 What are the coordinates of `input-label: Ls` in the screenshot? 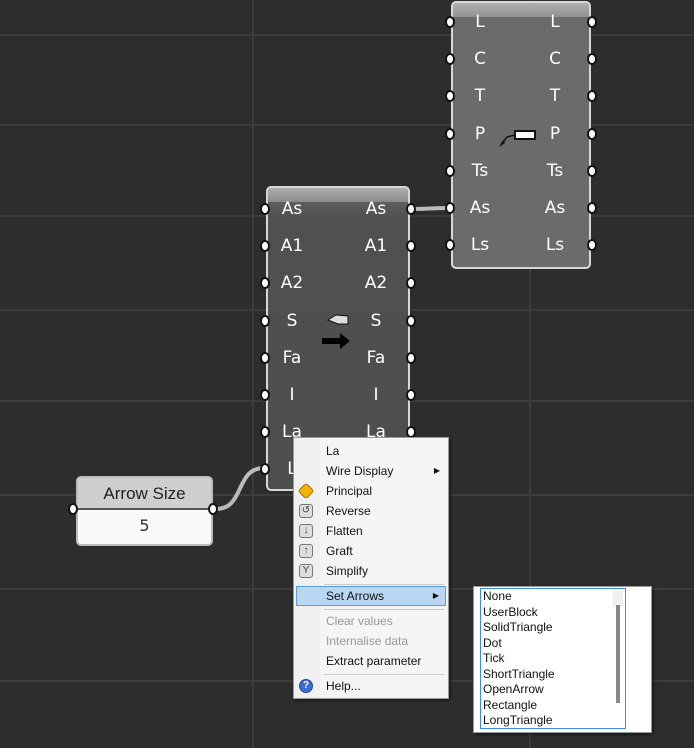 It's located at (480, 245).